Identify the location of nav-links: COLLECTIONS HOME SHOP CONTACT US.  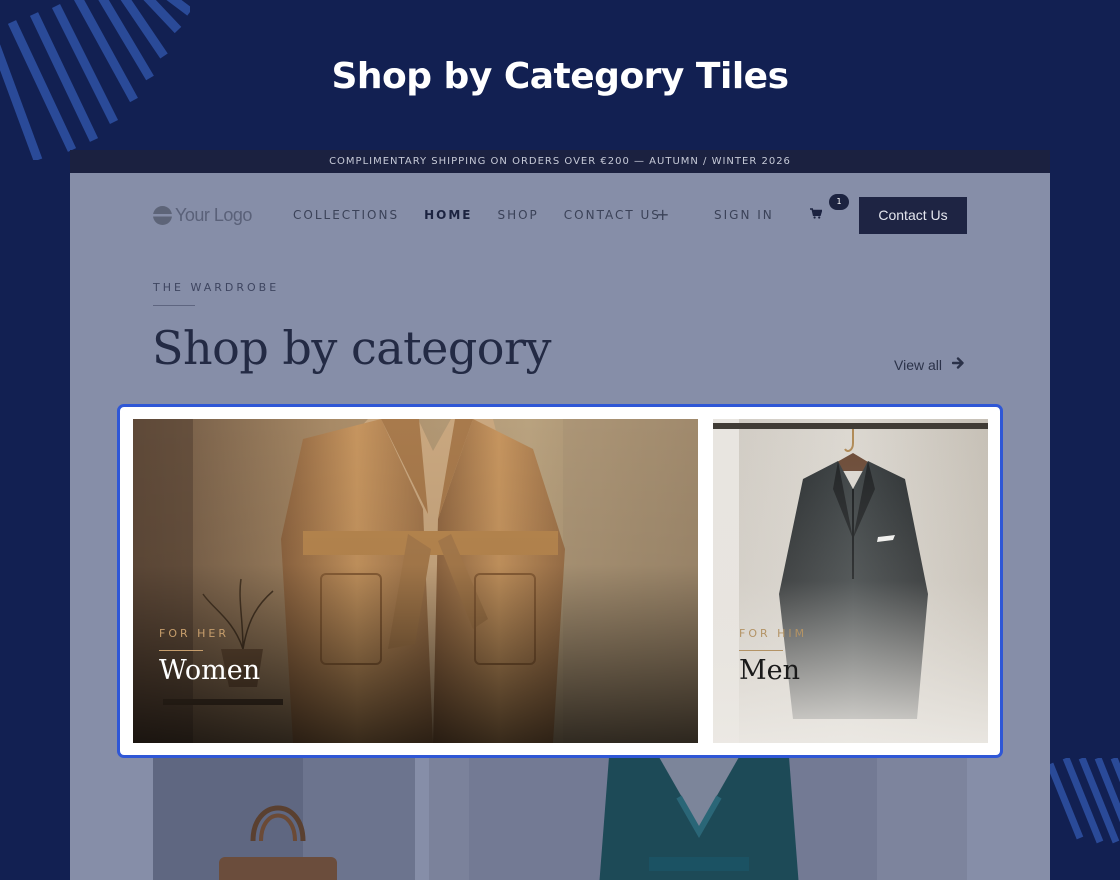
(489, 215).